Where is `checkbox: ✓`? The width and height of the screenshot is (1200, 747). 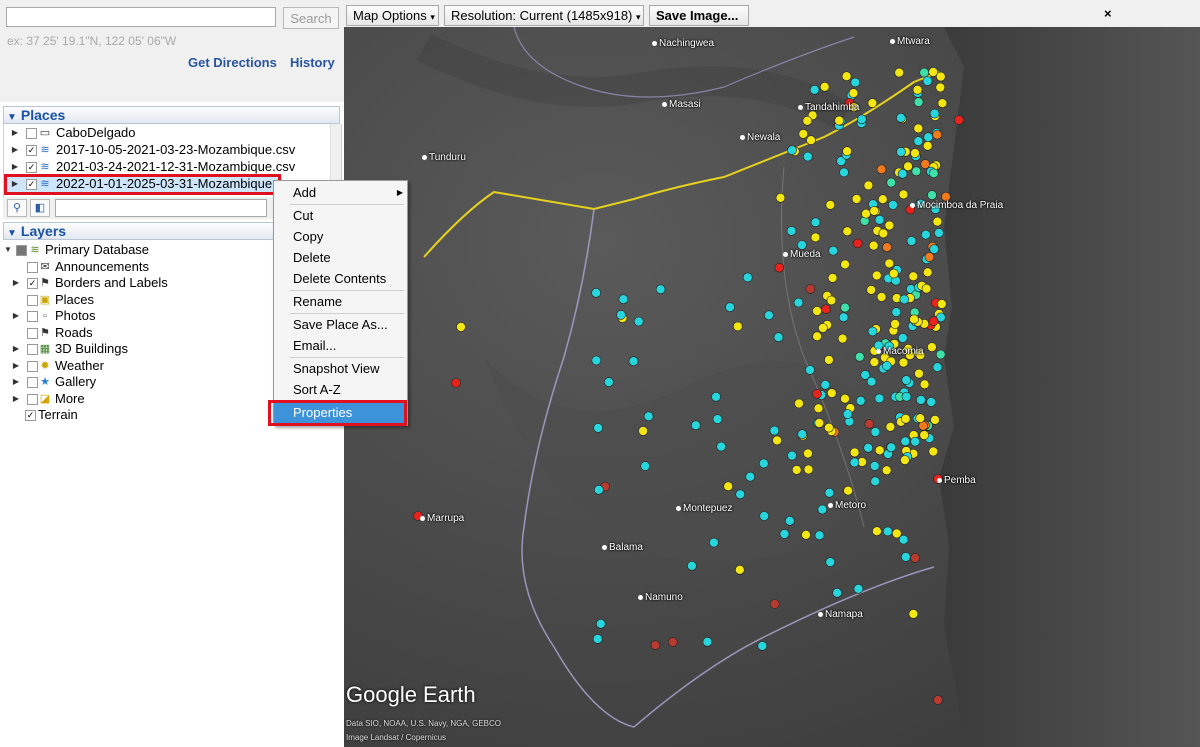 checkbox: ✓ is located at coordinates (31, 150).